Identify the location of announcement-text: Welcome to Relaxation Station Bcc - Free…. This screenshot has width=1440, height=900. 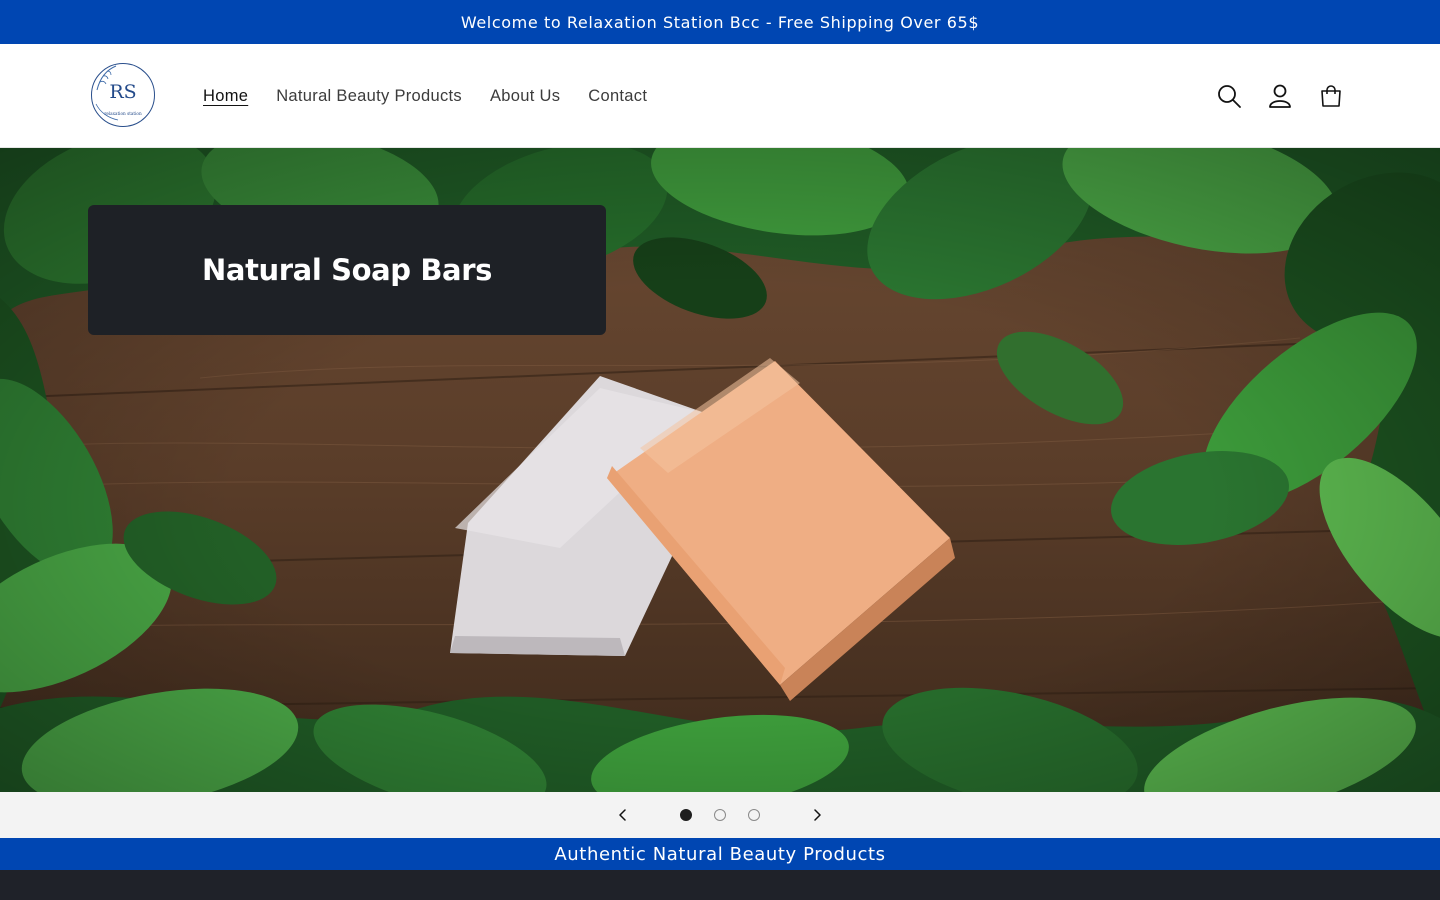
(720, 22).